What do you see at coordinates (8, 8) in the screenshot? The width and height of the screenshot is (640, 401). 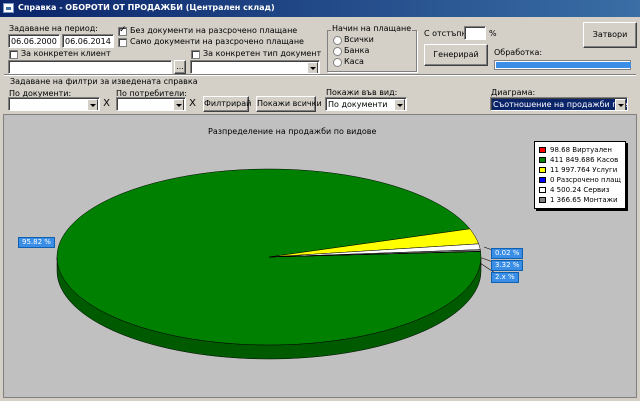 I see `app-icon` at bounding box center [8, 8].